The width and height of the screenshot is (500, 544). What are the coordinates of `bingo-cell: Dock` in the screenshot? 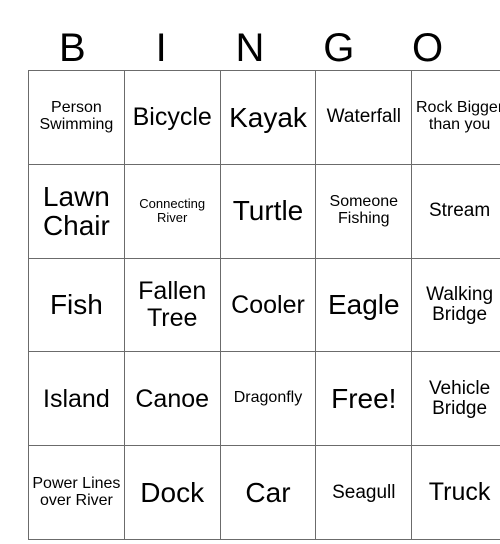 It's located at (172, 492).